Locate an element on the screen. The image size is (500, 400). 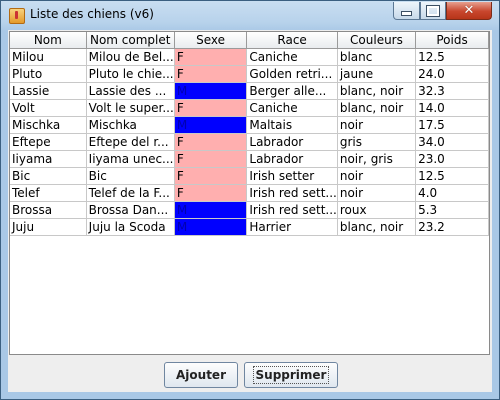
cell-poids: 17.5 is located at coordinates (452, 125).